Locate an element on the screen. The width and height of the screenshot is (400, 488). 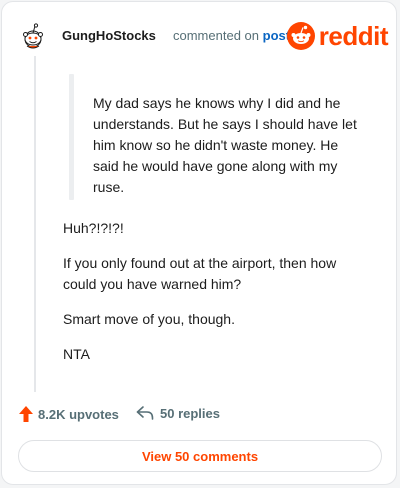
comment-actions: 8.2K upvotes 50 replies is located at coordinates (203, 416).